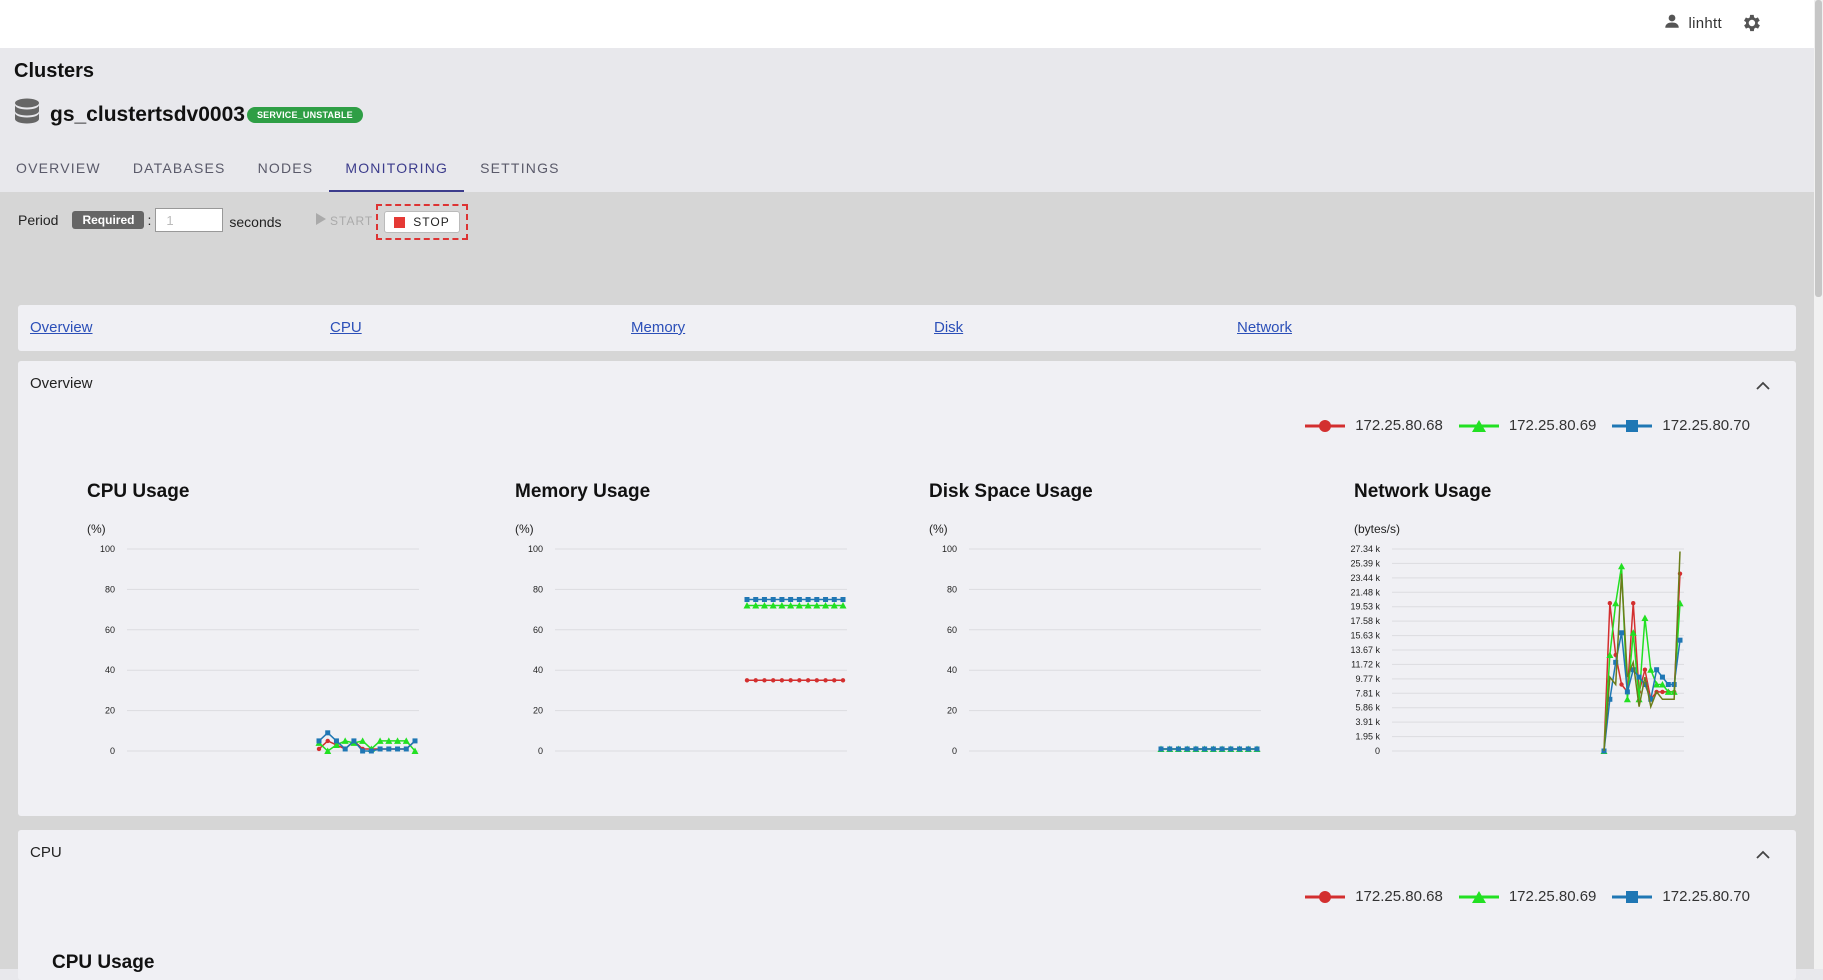 The height and width of the screenshot is (980, 1823). Describe the element at coordinates (189, 220) in the screenshot. I see `period-input` at that location.